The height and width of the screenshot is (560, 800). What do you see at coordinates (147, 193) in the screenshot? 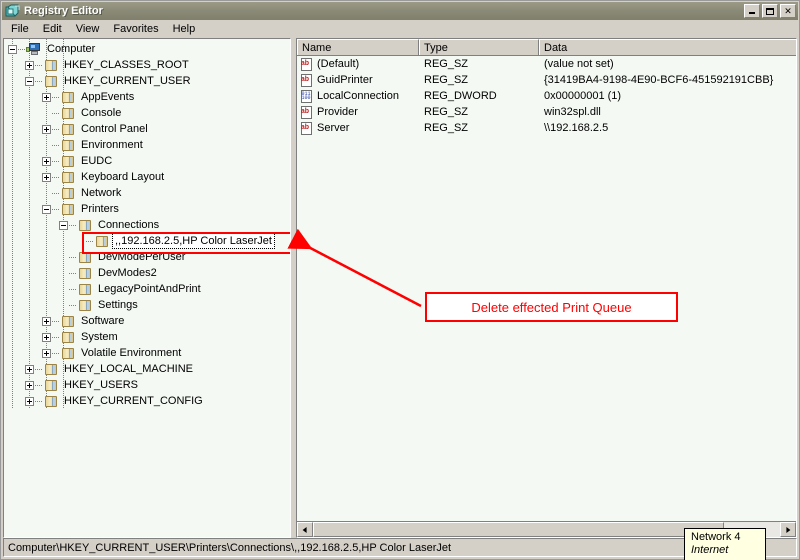
I see `tree-node: Network` at bounding box center [147, 193].